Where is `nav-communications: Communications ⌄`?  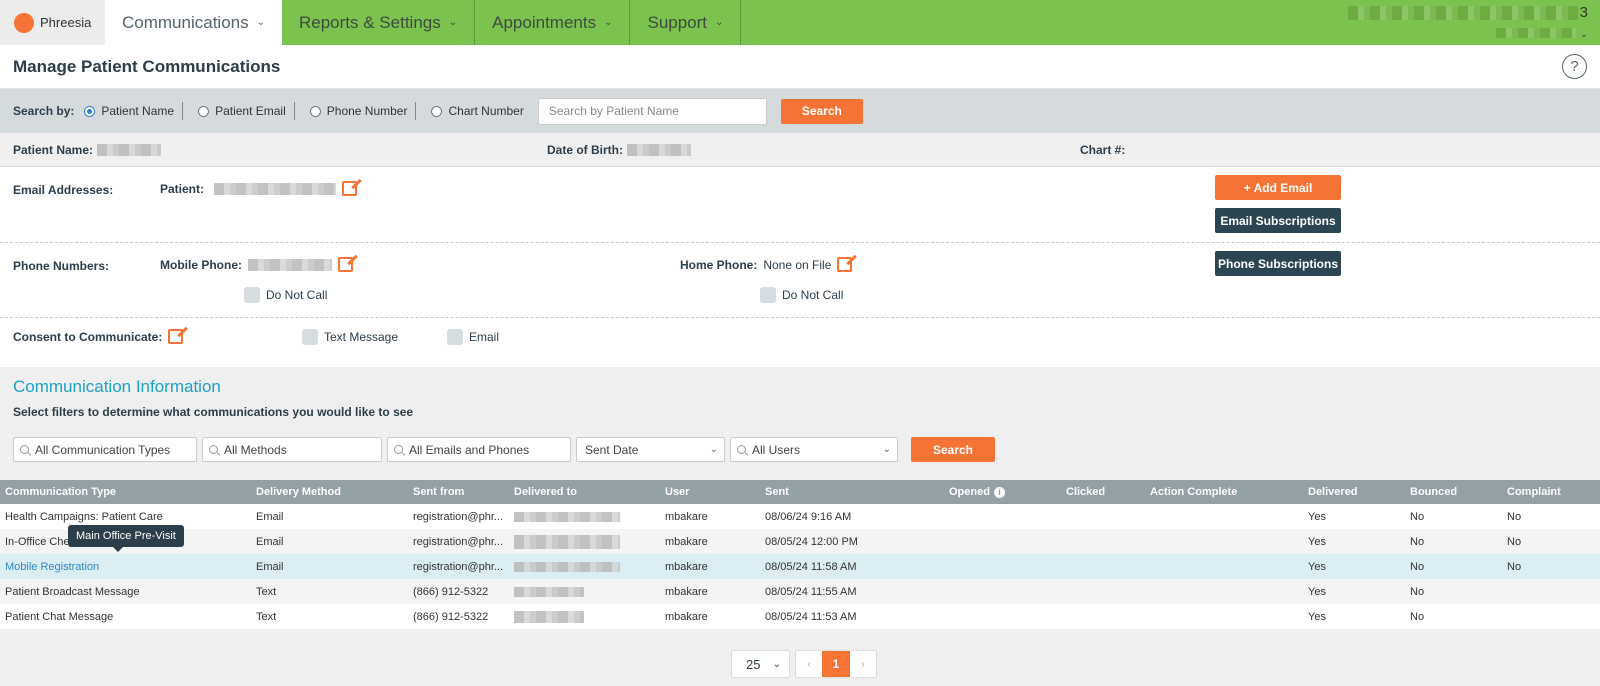 nav-communications: Communications ⌄ is located at coordinates (193, 22).